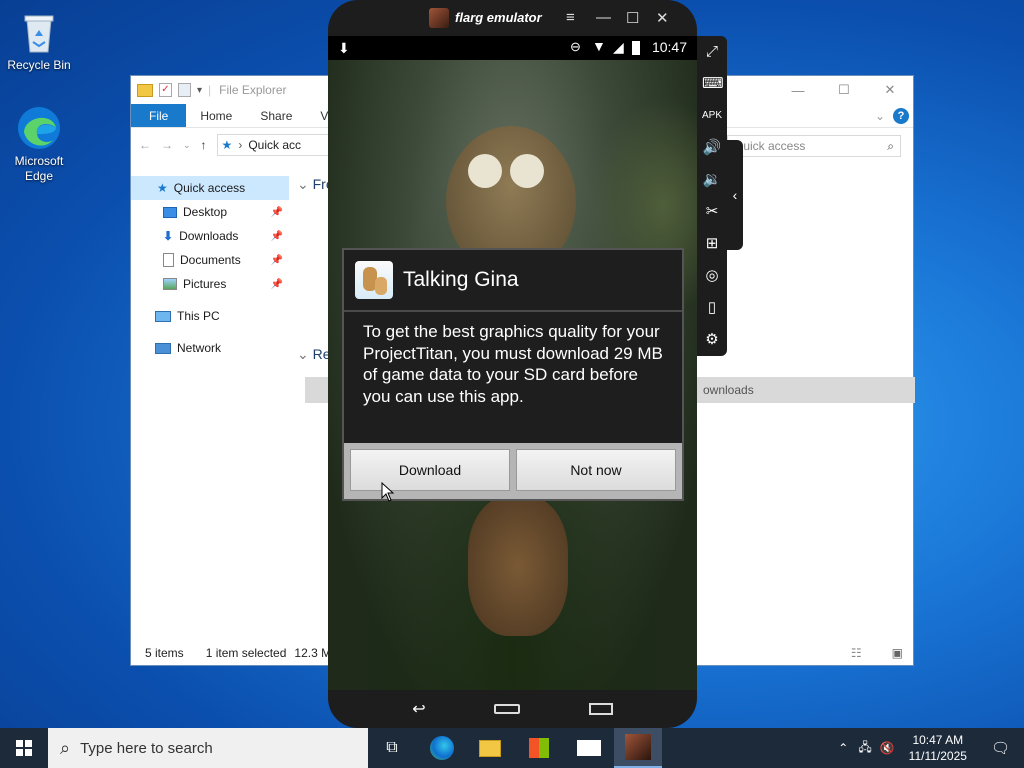 The image size is (1024, 768). Describe the element at coordinates (205, 212) in the screenshot. I see `nav-label: Desktop` at that location.